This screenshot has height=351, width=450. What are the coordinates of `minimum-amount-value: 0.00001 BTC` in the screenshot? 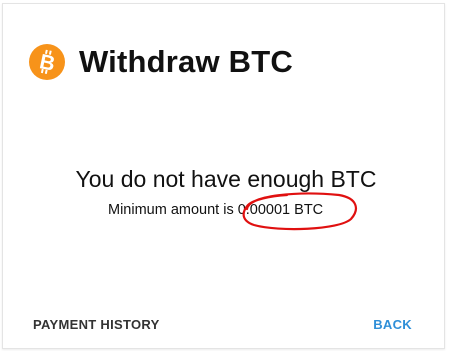 It's located at (280, 210).